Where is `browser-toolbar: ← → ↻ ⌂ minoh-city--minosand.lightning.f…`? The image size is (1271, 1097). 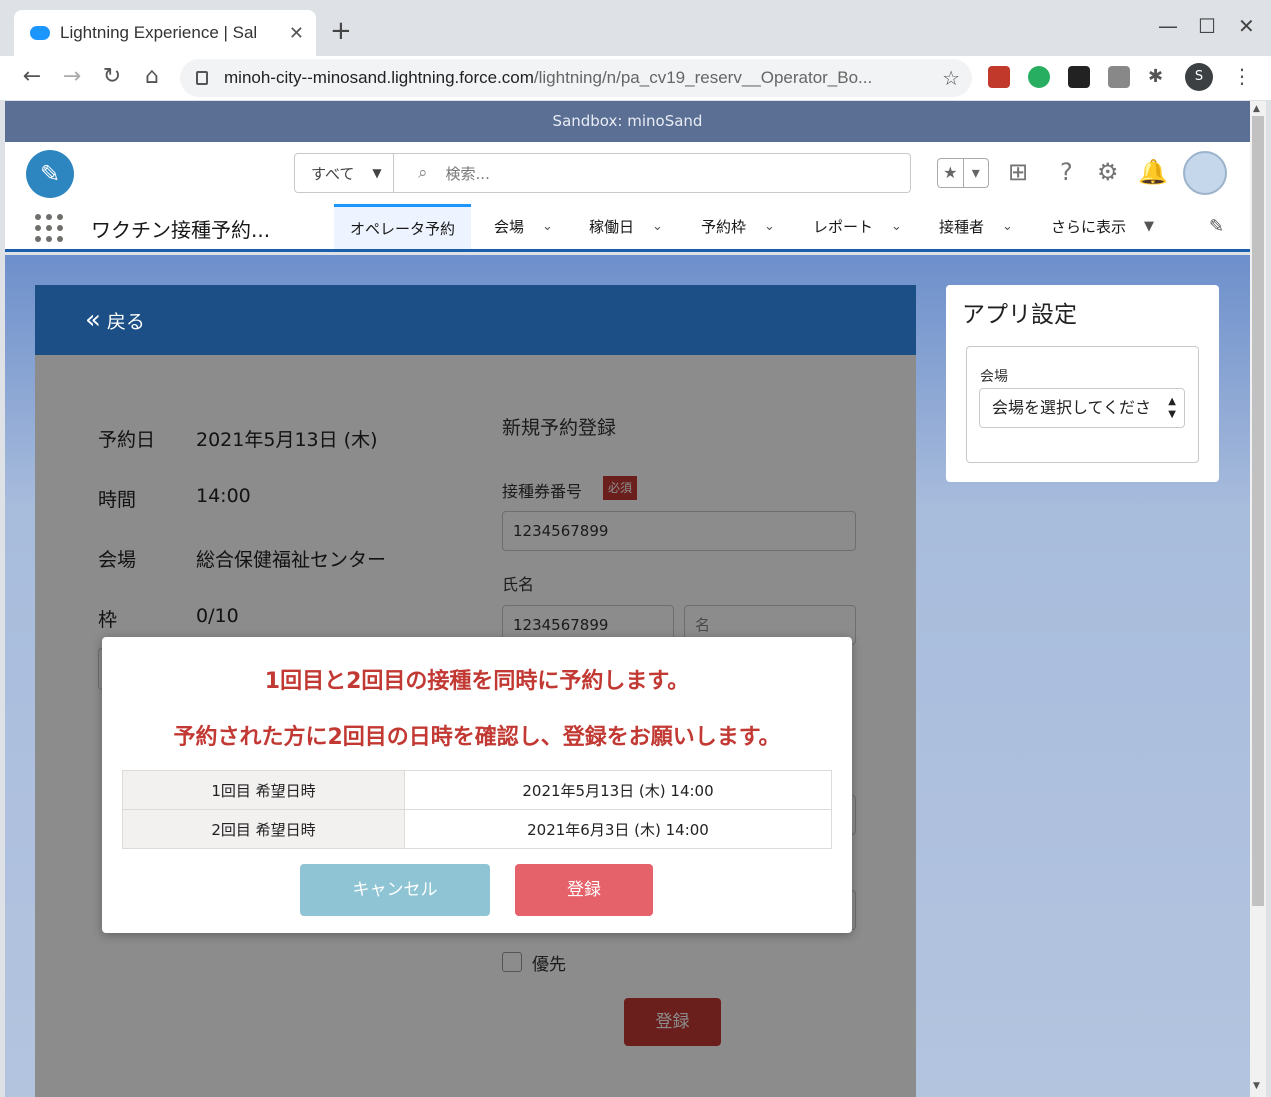
browser-toolbar: ← → ↻ ⌂ minoh-city--minosand.lightning.f… is located at coordinates (635, 78).